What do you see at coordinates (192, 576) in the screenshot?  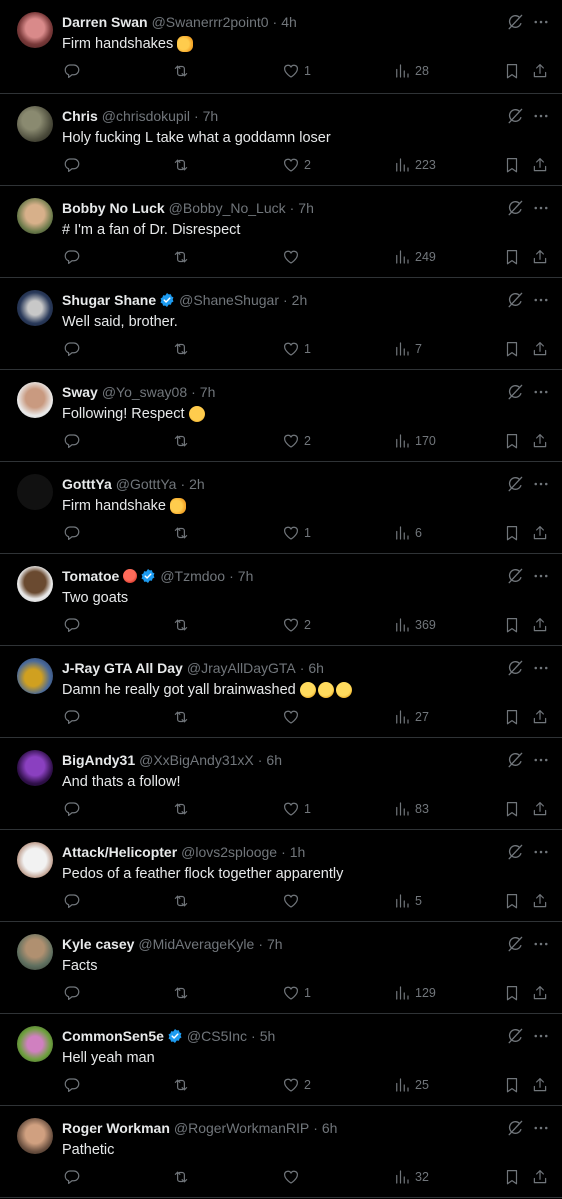 I see `user-handle: @Tzmdoo` at bounding box center [192, 576].